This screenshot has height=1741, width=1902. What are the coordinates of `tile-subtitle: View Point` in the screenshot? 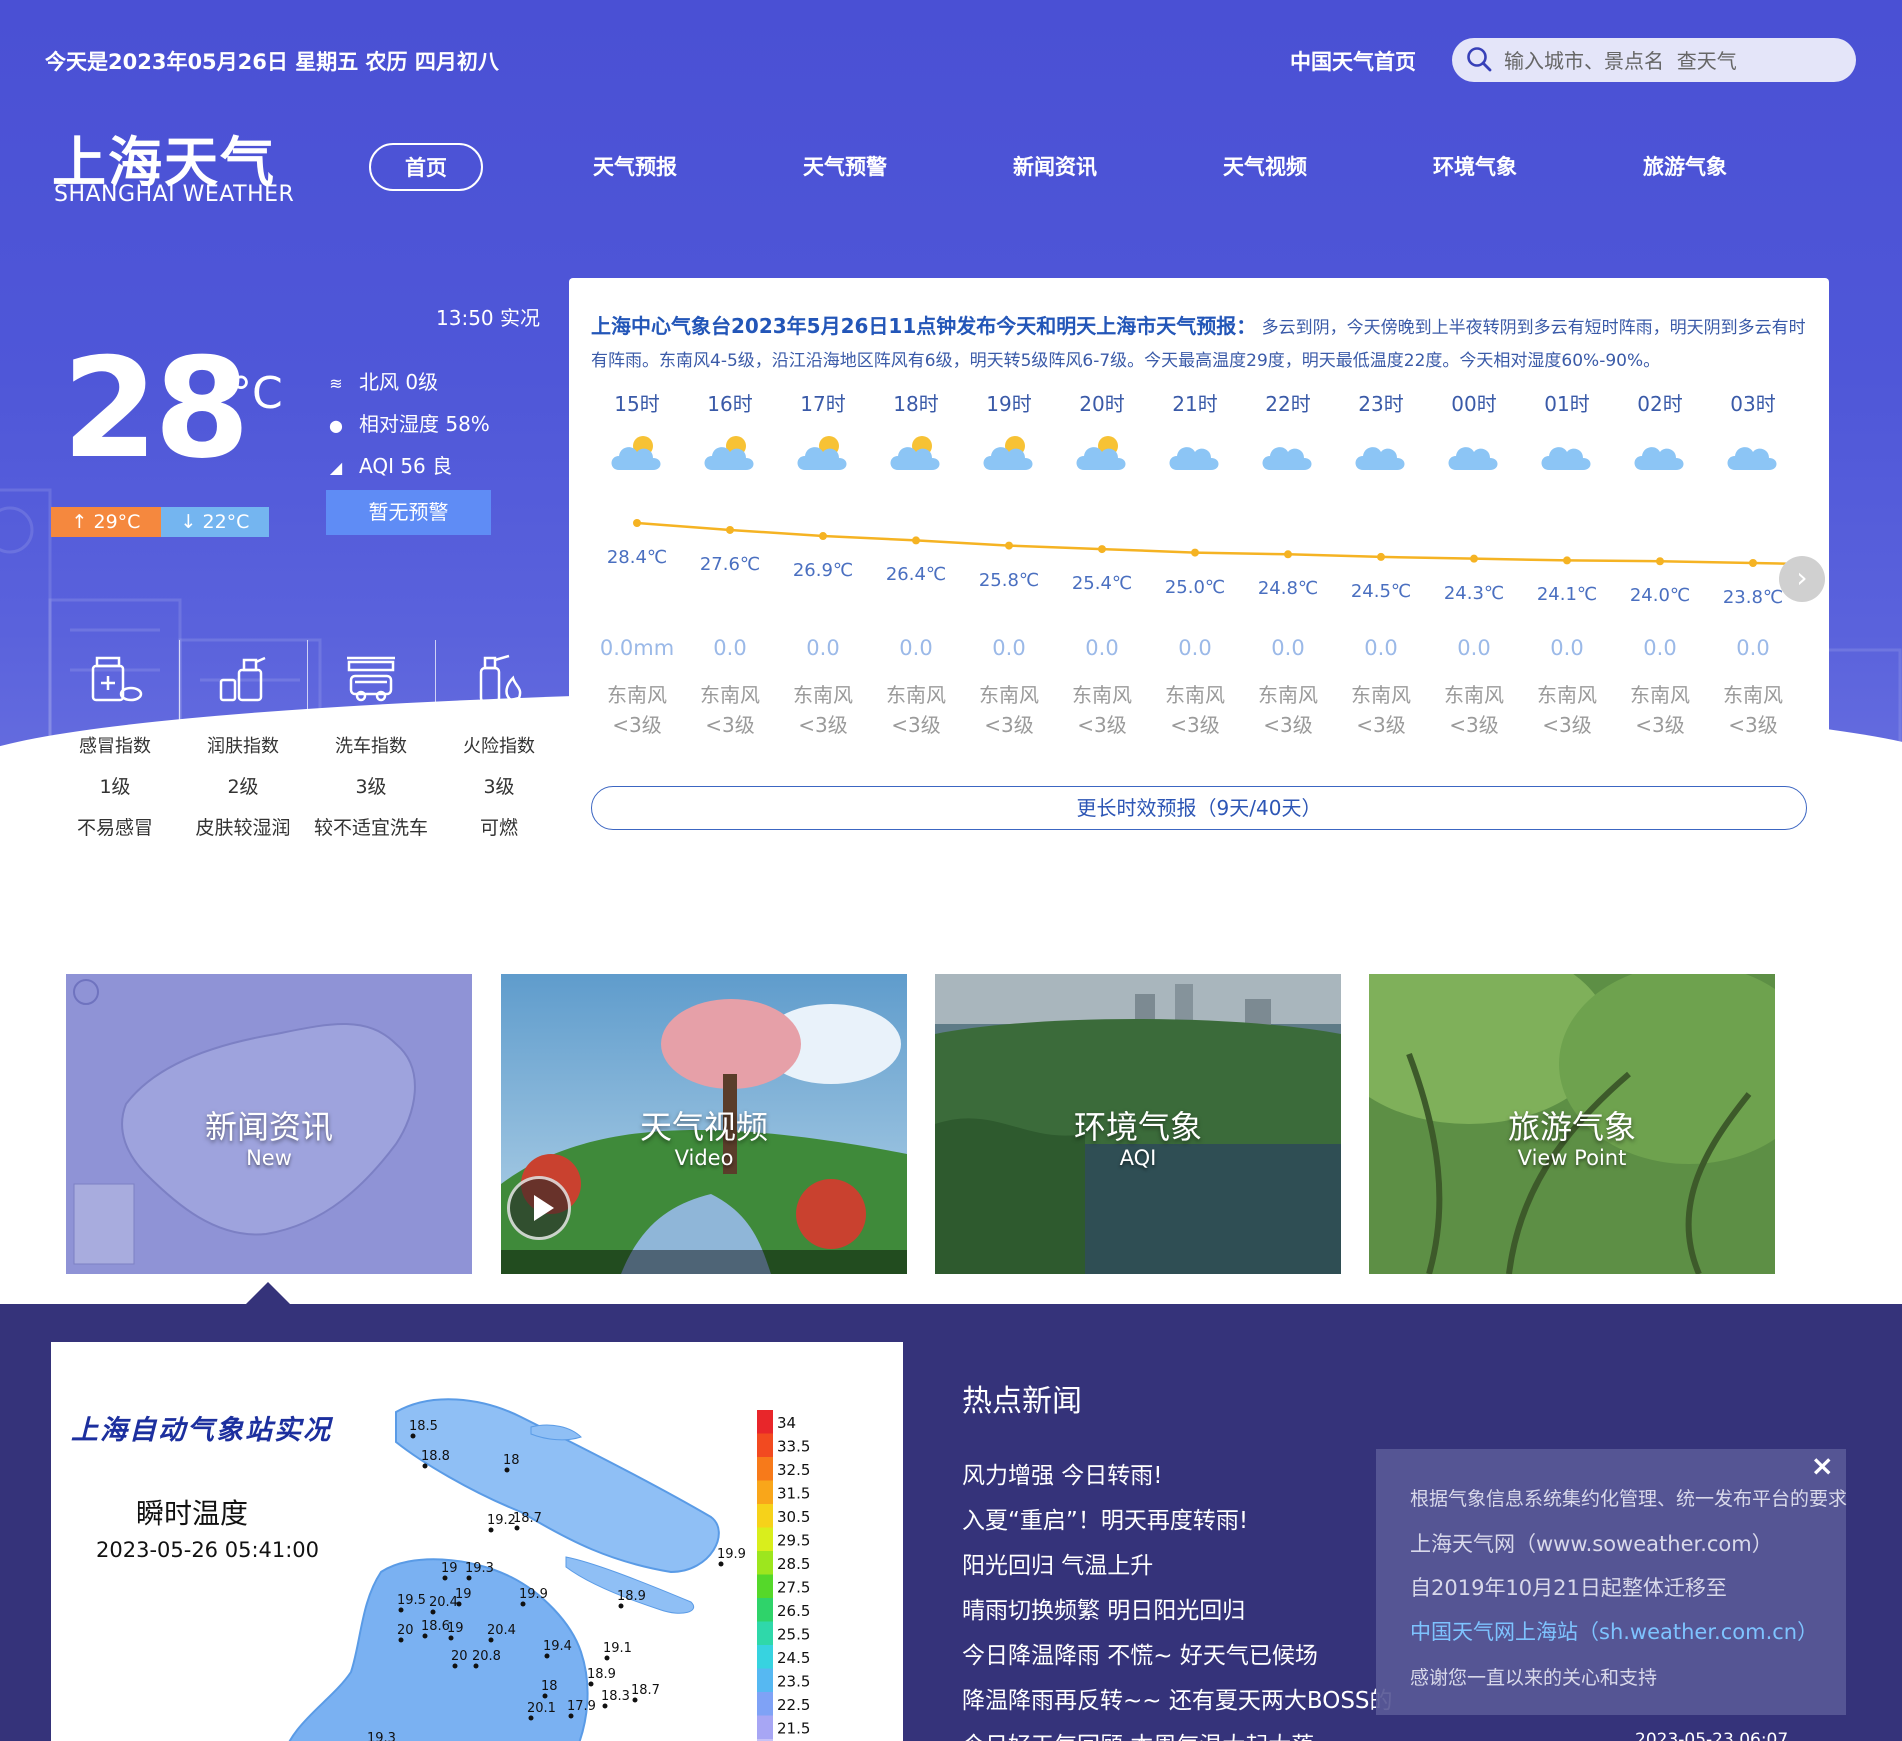 It's located at (1572, 1158).